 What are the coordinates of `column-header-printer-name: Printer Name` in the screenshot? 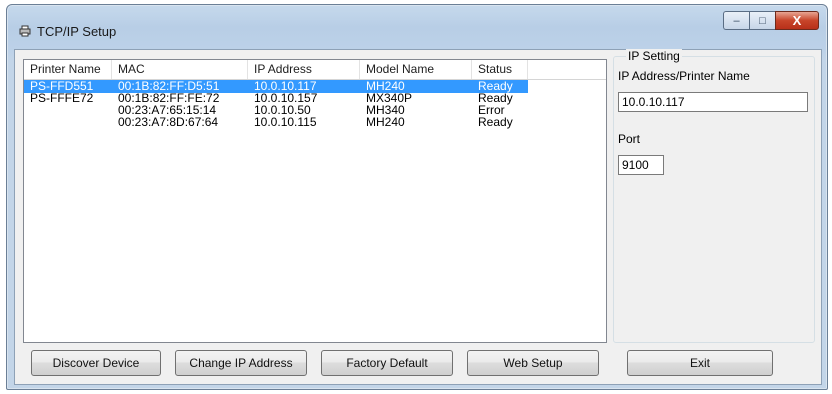 It's located at (68, 69).